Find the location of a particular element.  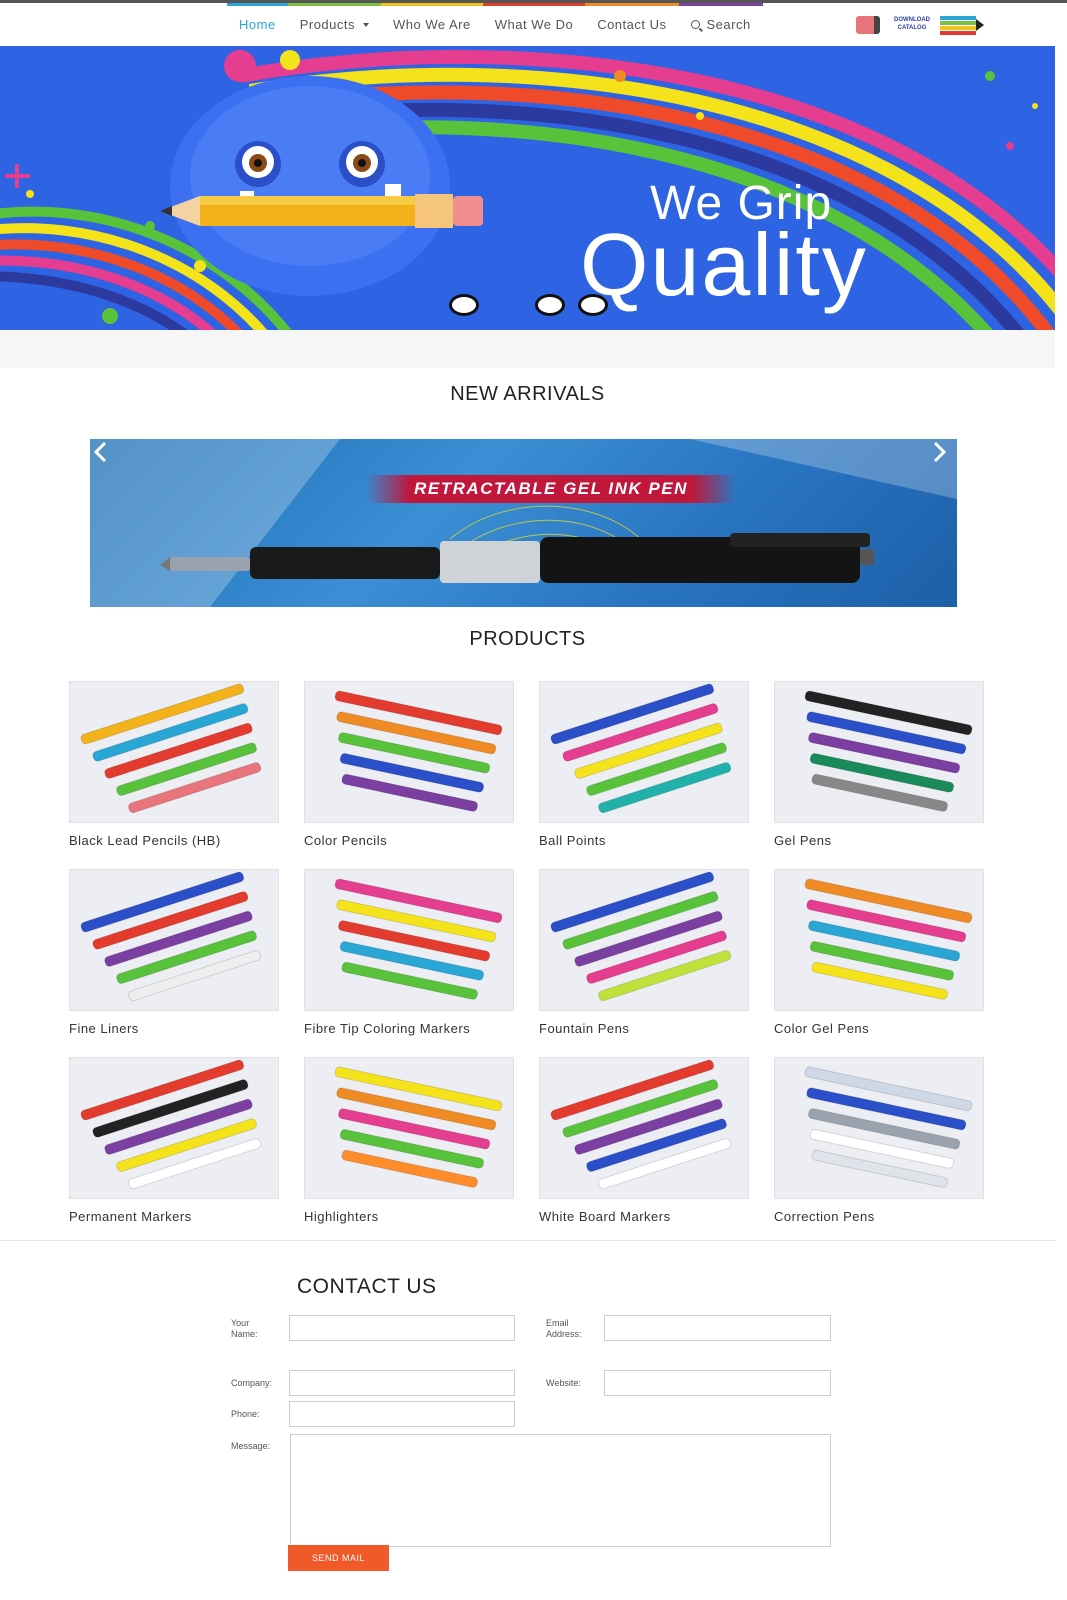

product-name: Black Lead Pencils (HB) is located at coordinates (174, 840).